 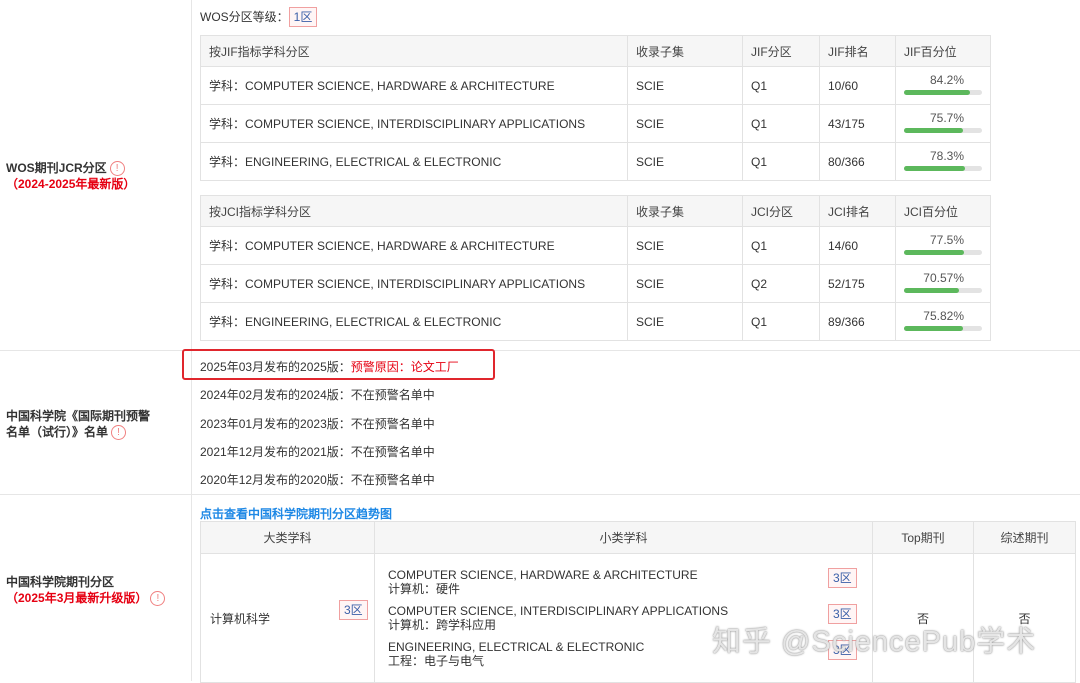 I want to click on cas-partition-label-title: 中国科学院期刊分区, so click(x=60, y=582).